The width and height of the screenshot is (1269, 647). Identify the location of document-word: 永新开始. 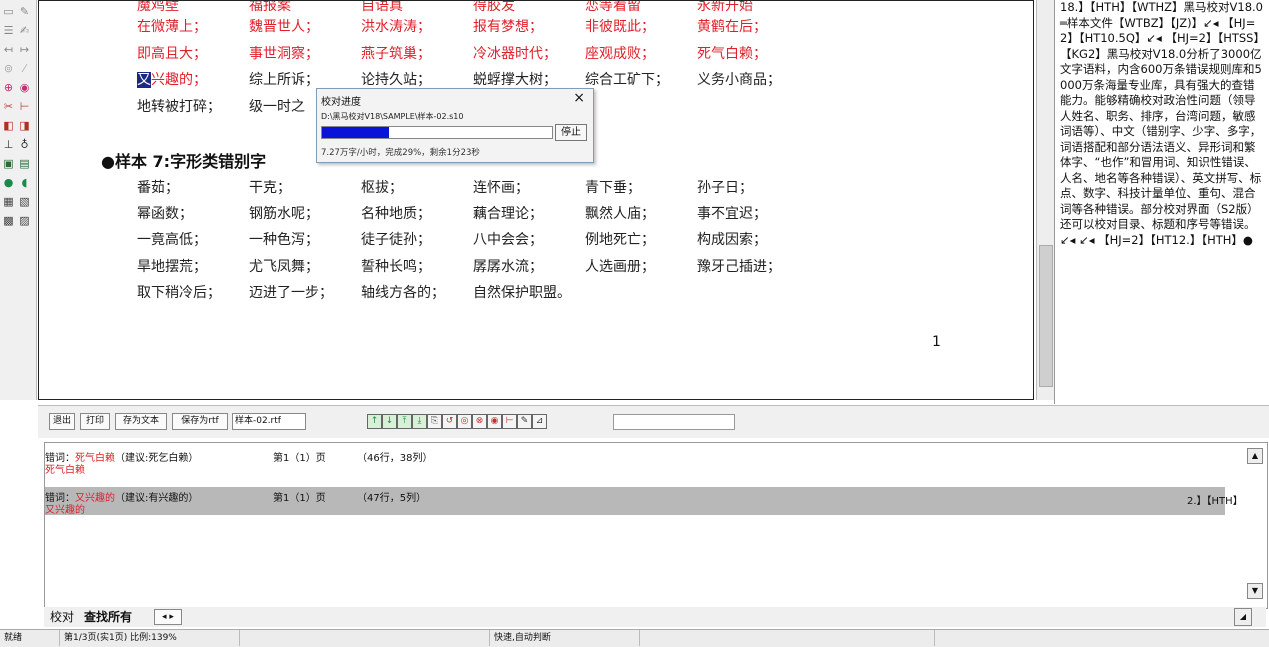
(725, 8).